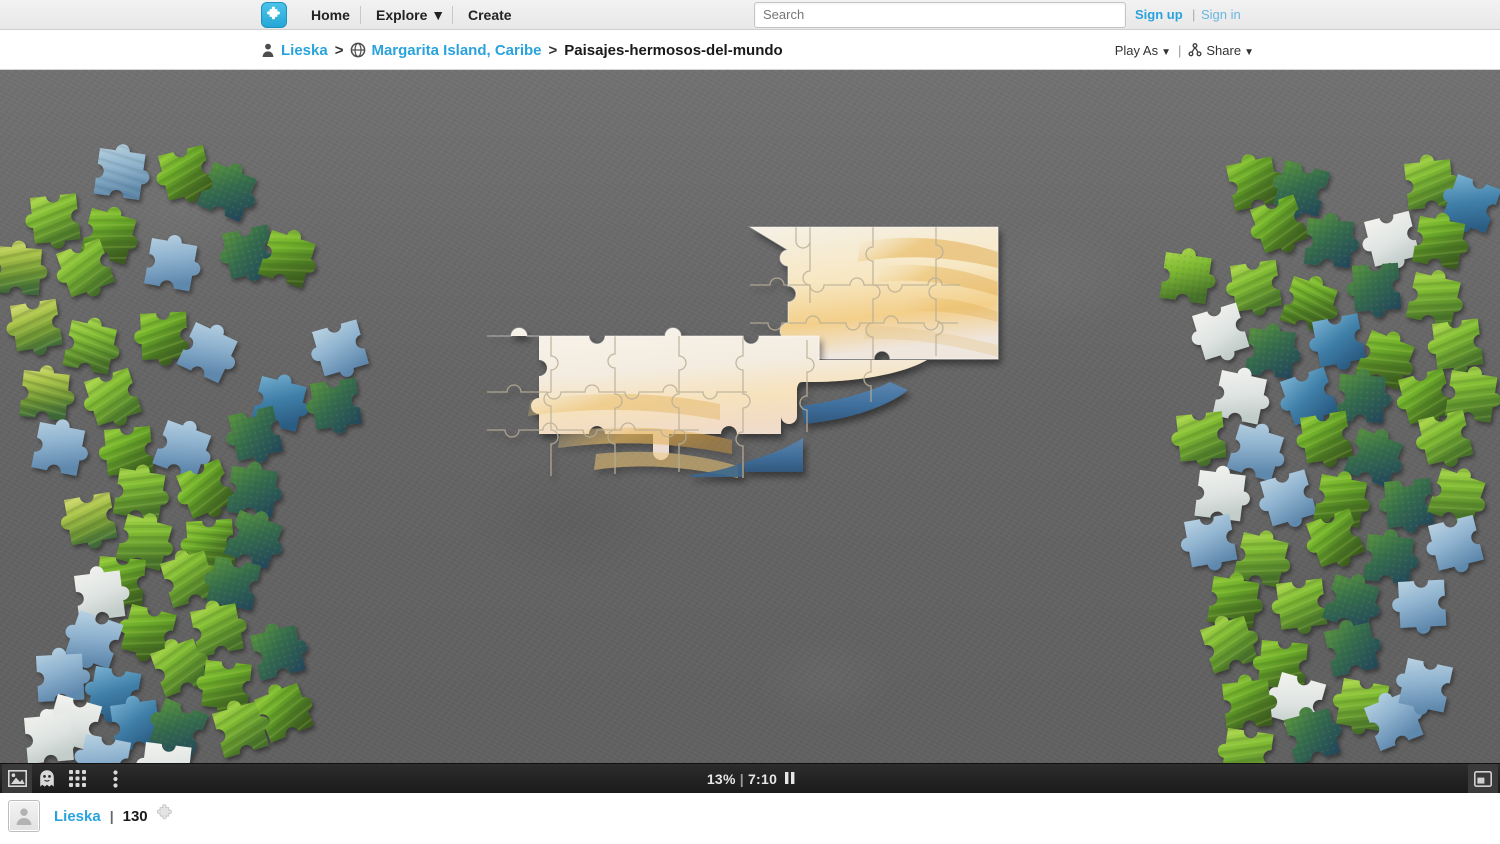 This screenshot has width=1500, height=844. Describe the element at coordinates (77, 779) in the screenshot. I see `grid-icon` at that location.